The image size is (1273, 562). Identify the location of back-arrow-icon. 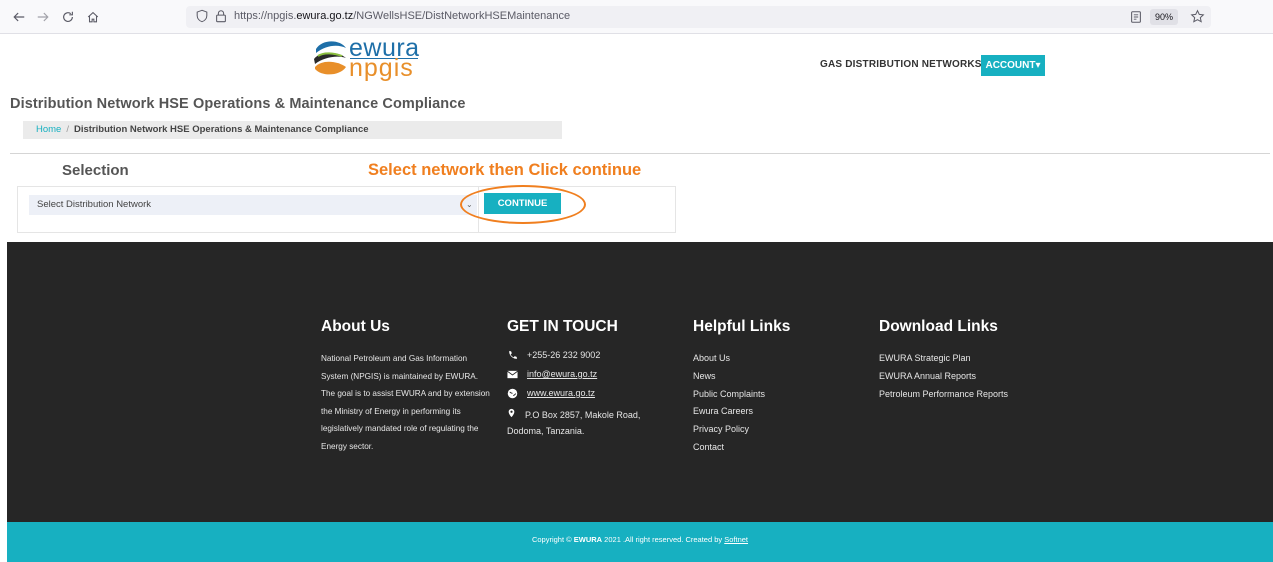
(19, 17).